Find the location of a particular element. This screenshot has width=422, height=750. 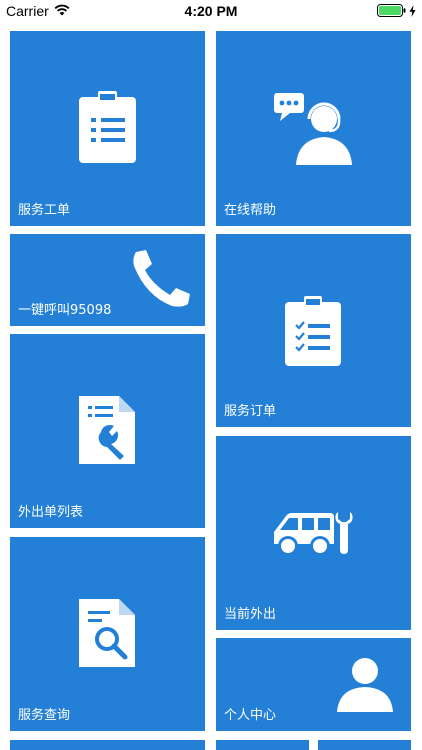

clipboard-checklist-icon is located at coordinates (313, 333).